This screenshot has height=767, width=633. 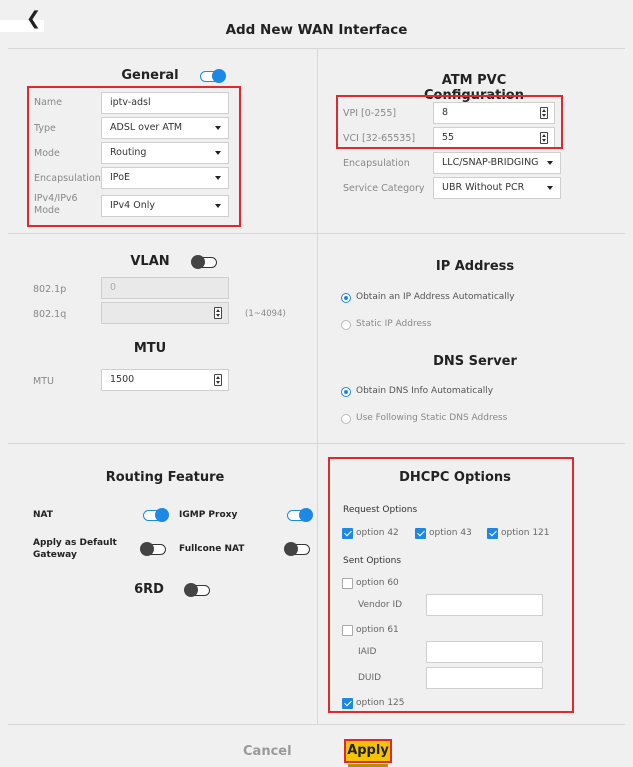 What do you see at coordinates (165, 103) in the screenshot?
I see `name-input: iptv-adsl` at bounding box center [165, 103].